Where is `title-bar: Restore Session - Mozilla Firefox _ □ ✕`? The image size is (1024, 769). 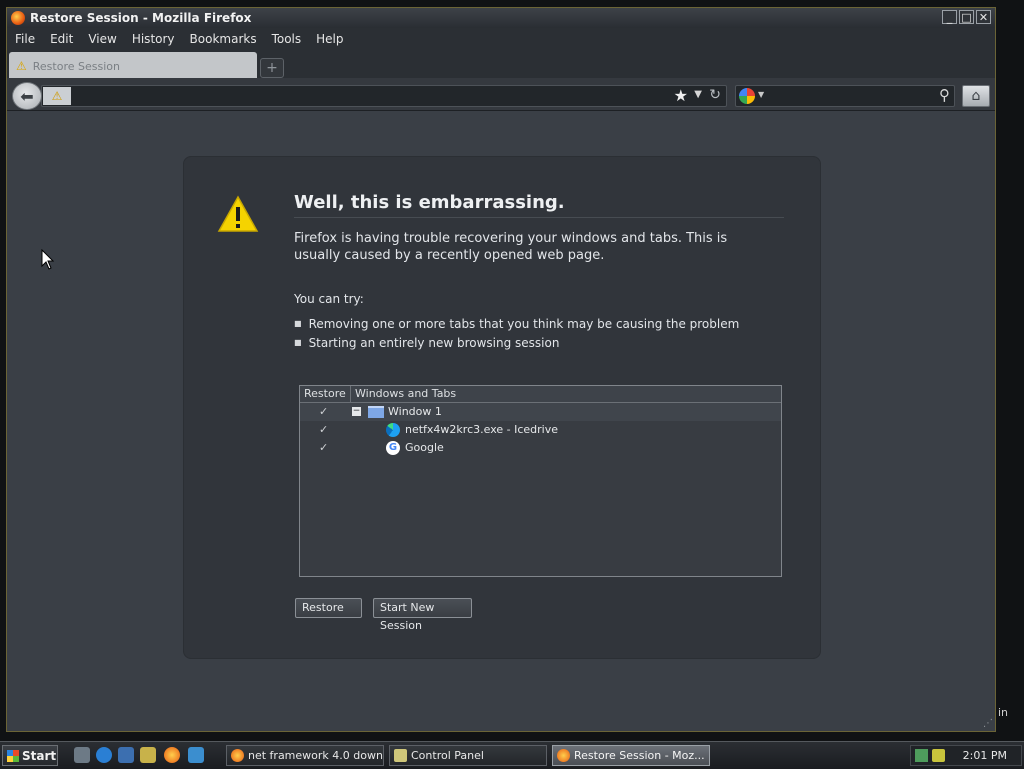
title-bar: Restore Session - Mozilla Firefox _ □ ✕ is located at coordinates (501, 18).